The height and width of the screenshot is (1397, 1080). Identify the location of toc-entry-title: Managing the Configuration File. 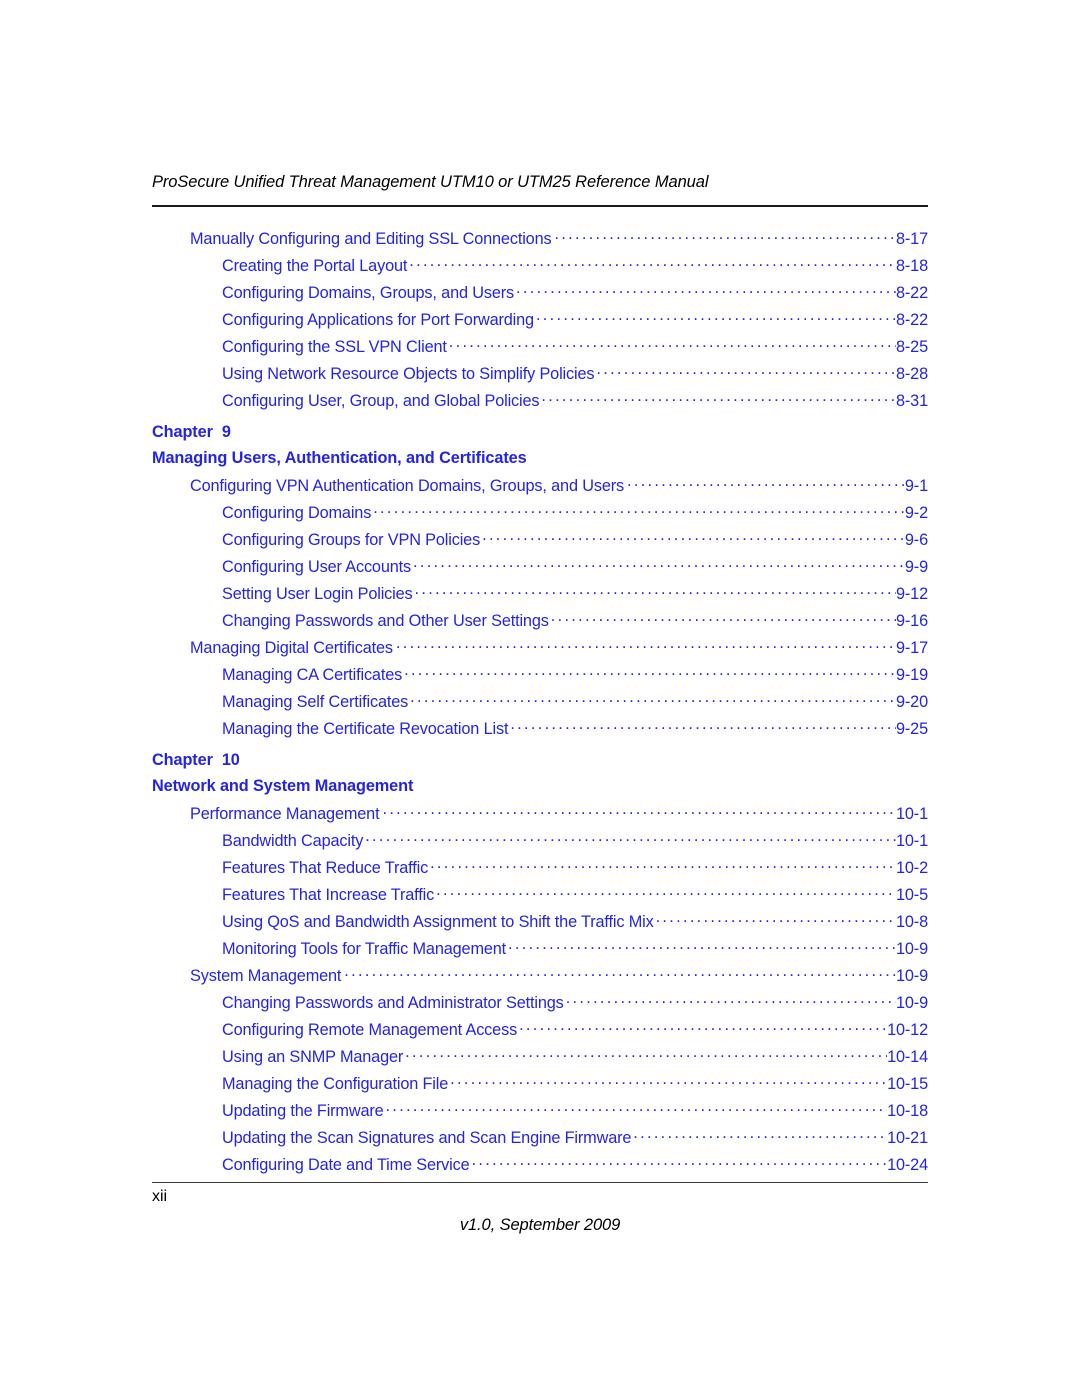
(335, 1084).